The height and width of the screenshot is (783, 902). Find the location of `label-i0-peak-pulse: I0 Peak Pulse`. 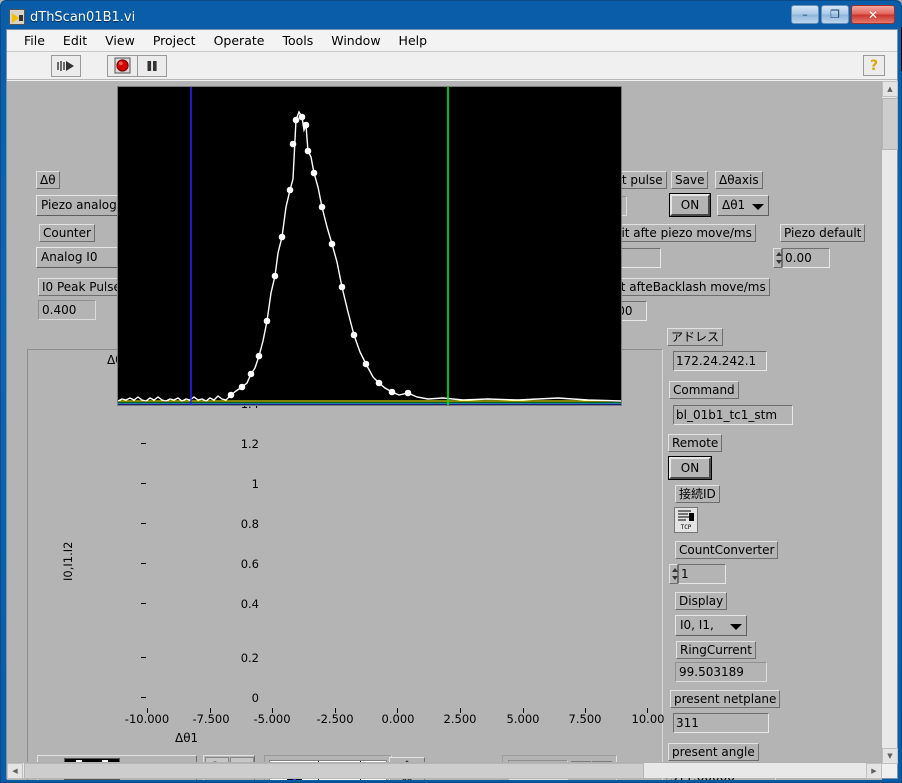

label-i0-peak-pulse: I0 Peak Pulse is located at coordinates (81, 287).